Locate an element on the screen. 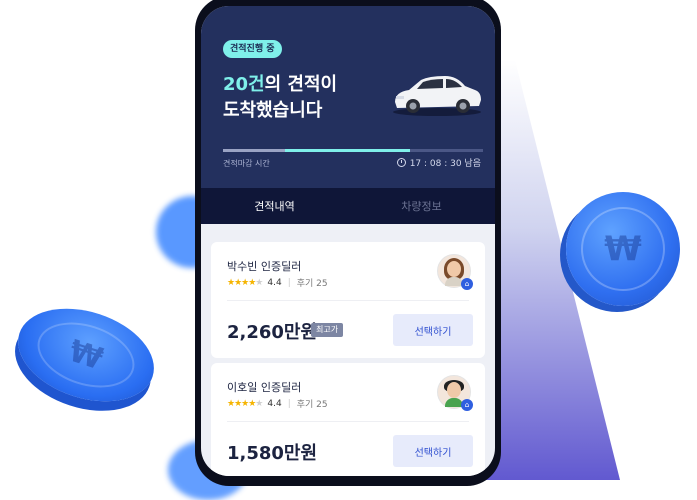 This screenshot has width=697, height=500. dealer-name: 박수빈 인증딜러 is located at coordinates (264, 266).